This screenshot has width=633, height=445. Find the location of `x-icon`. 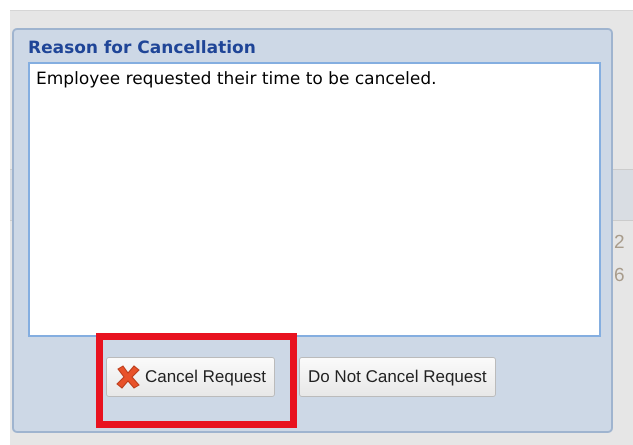

x-icon is located at coordinates (128, 376).